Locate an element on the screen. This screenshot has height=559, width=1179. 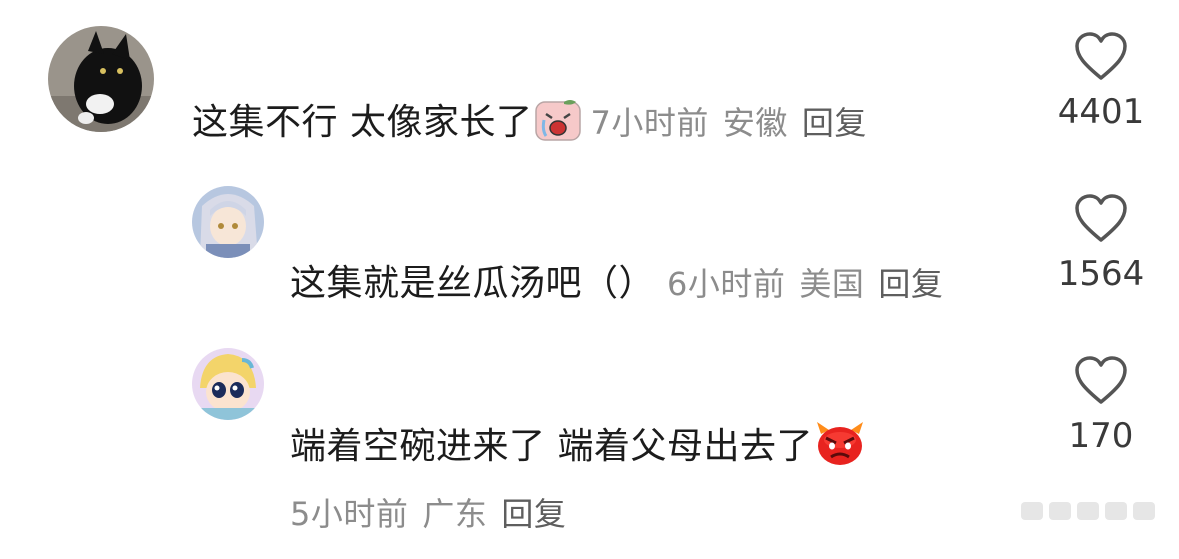
crying-peach-emoji-icon is located at coordinates (558, 125).